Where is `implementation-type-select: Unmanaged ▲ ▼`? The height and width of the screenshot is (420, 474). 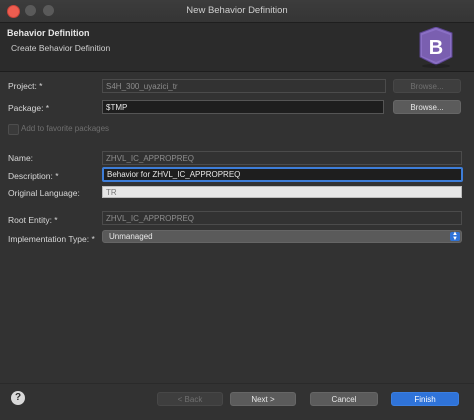 implementation-type-select: Unmanaged ▲ ▼ is located at coordinates (282, 236).